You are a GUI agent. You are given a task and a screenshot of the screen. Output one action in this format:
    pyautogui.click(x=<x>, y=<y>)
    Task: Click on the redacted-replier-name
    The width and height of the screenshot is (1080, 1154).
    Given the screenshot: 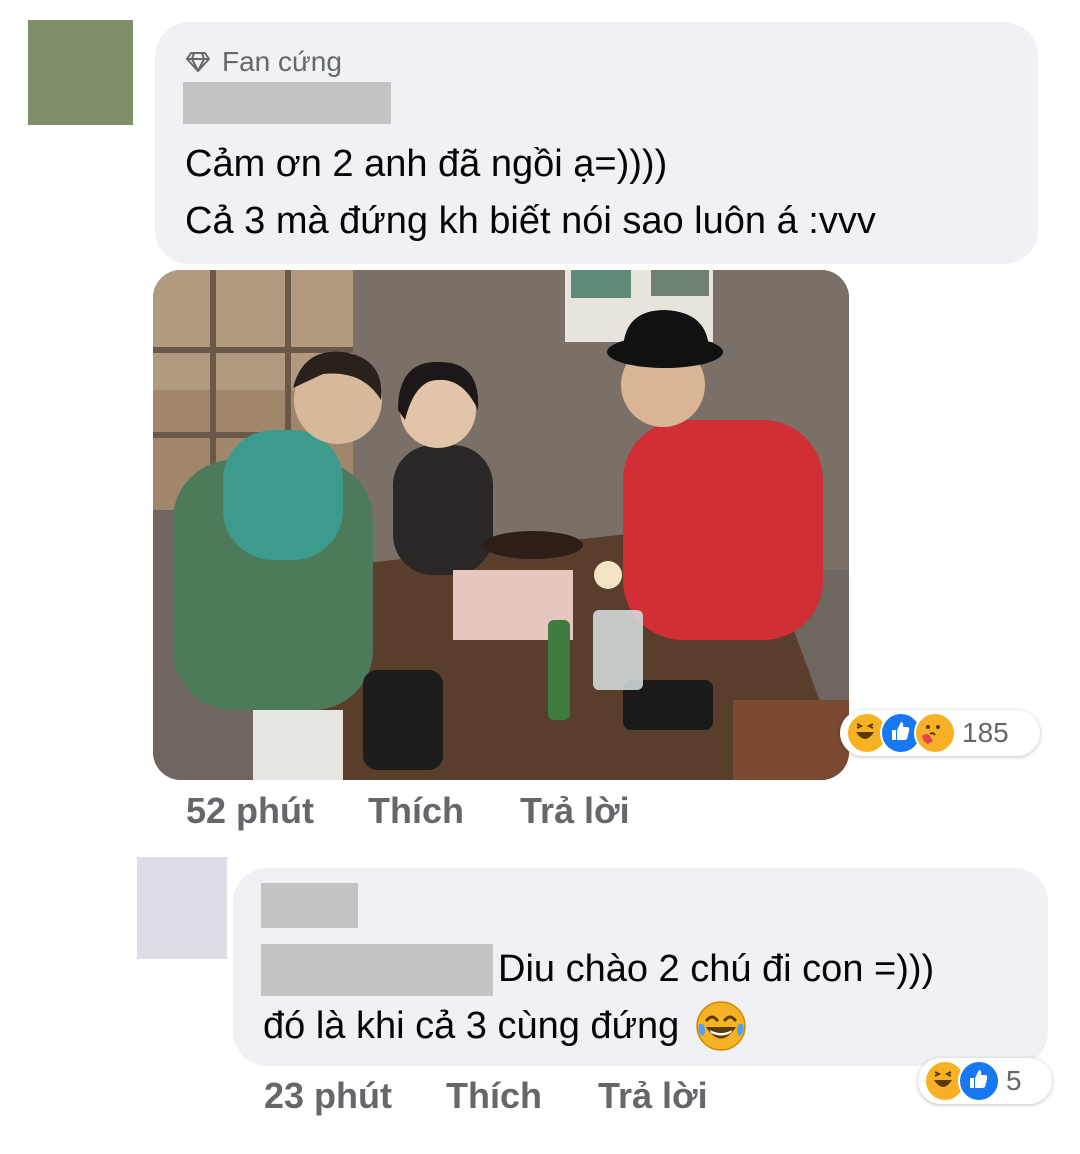 What is the action you would take?
    pyautogui.click(x=309, y=905)
    